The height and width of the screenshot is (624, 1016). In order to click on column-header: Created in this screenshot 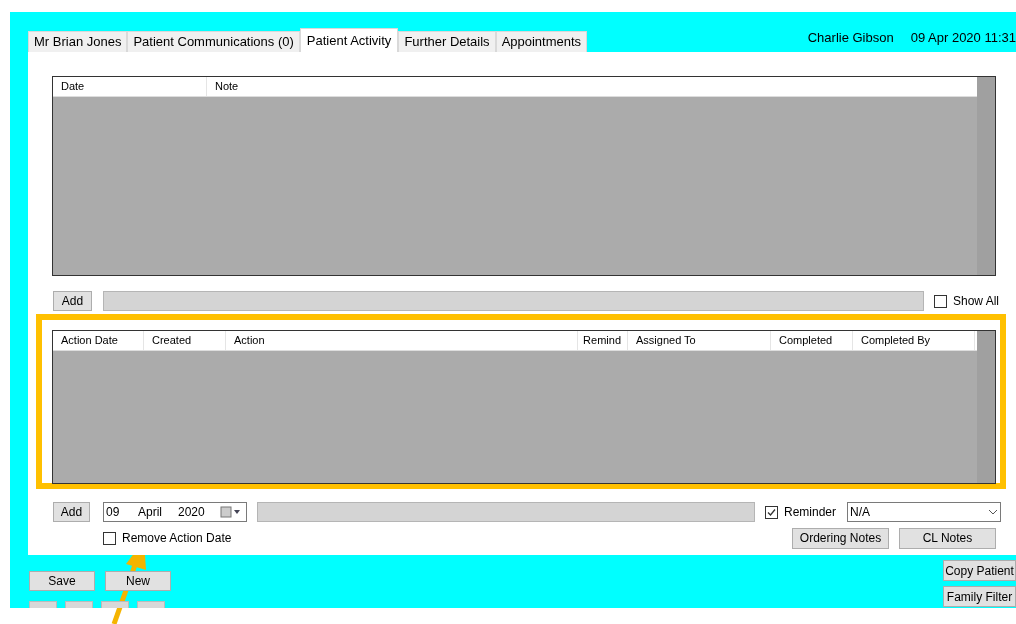, I will do `click(185, 340)`.